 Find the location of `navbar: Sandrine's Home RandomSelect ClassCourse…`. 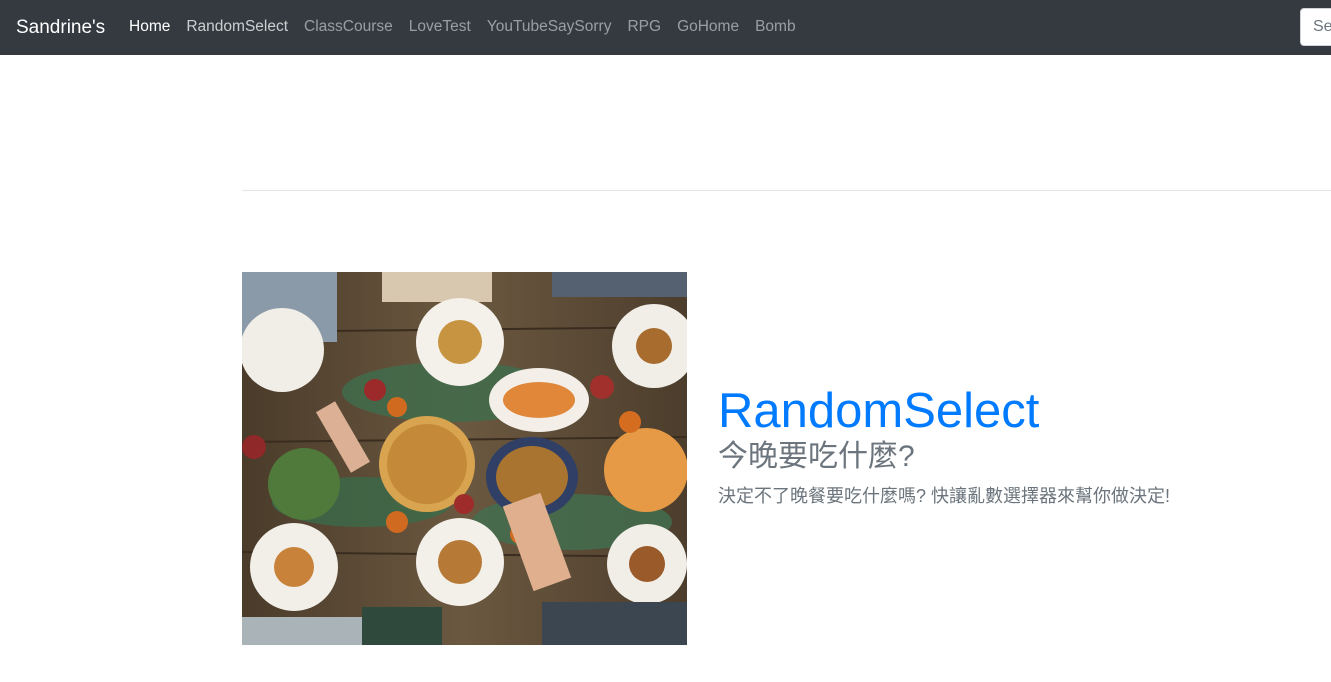

navbar: Sandrine's Home RandomSelect ClassCourse… is located at coordinates (665, 27).